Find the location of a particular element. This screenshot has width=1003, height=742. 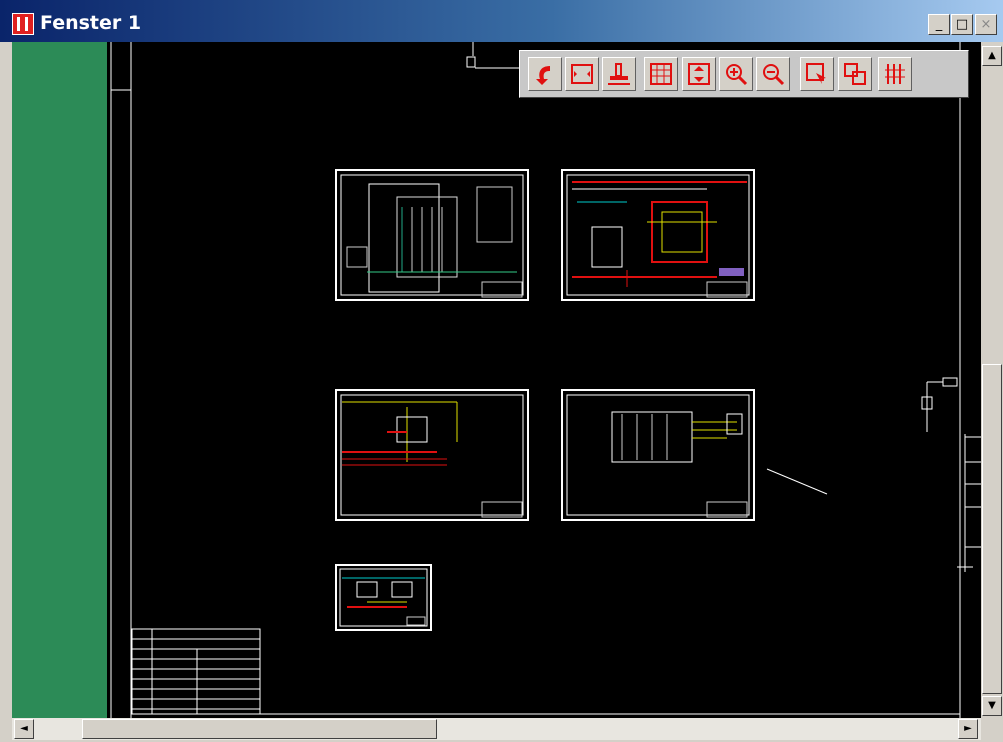

window-title: Fenster 1 is located at coordinates (91, 23).